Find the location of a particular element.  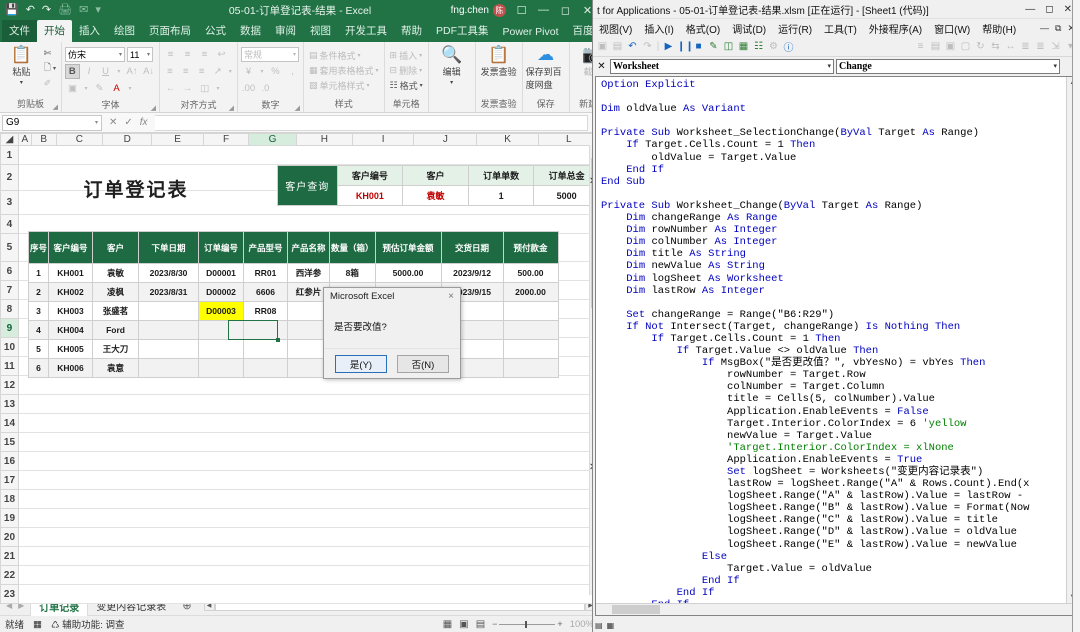

column-header-f: F is located at coordinates (226, 139).